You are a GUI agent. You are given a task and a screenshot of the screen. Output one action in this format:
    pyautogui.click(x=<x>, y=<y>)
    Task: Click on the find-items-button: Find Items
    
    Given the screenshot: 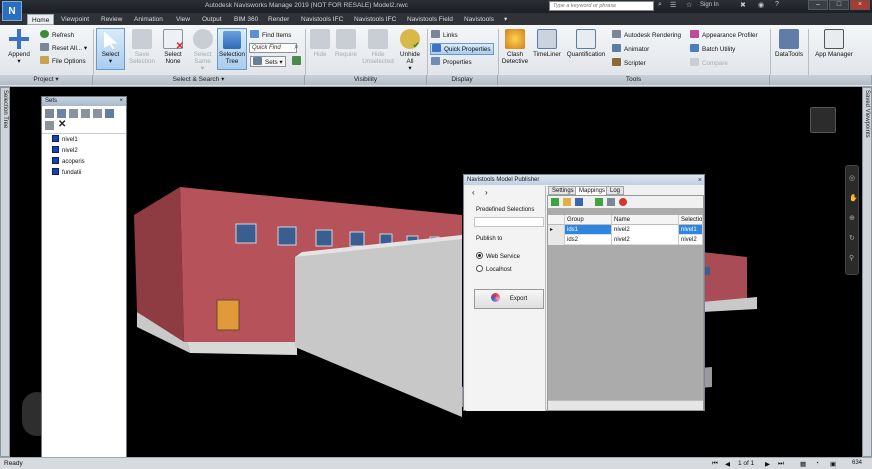 What is the action you would take?
    pyautogui.click(x=270, y=35)
    